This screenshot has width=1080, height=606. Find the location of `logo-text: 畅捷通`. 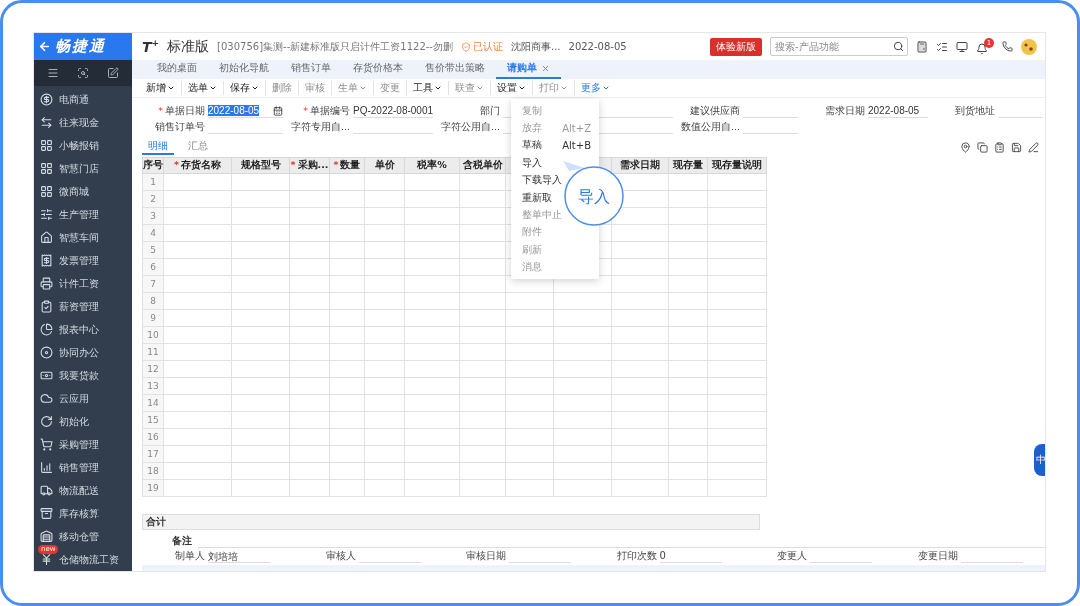

logo-text: 畅捷通 is located at coordinates (80, 46).